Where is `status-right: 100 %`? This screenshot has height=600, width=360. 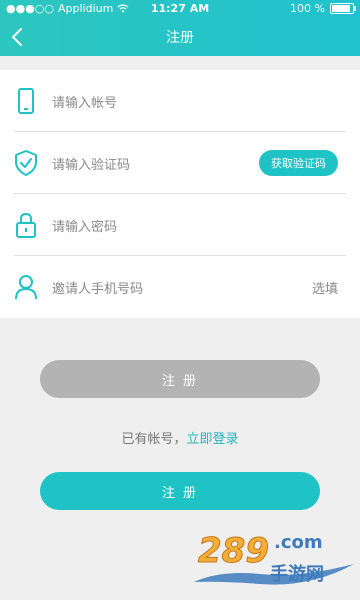 status-right: 100 % is located at coordinates (323, 8).